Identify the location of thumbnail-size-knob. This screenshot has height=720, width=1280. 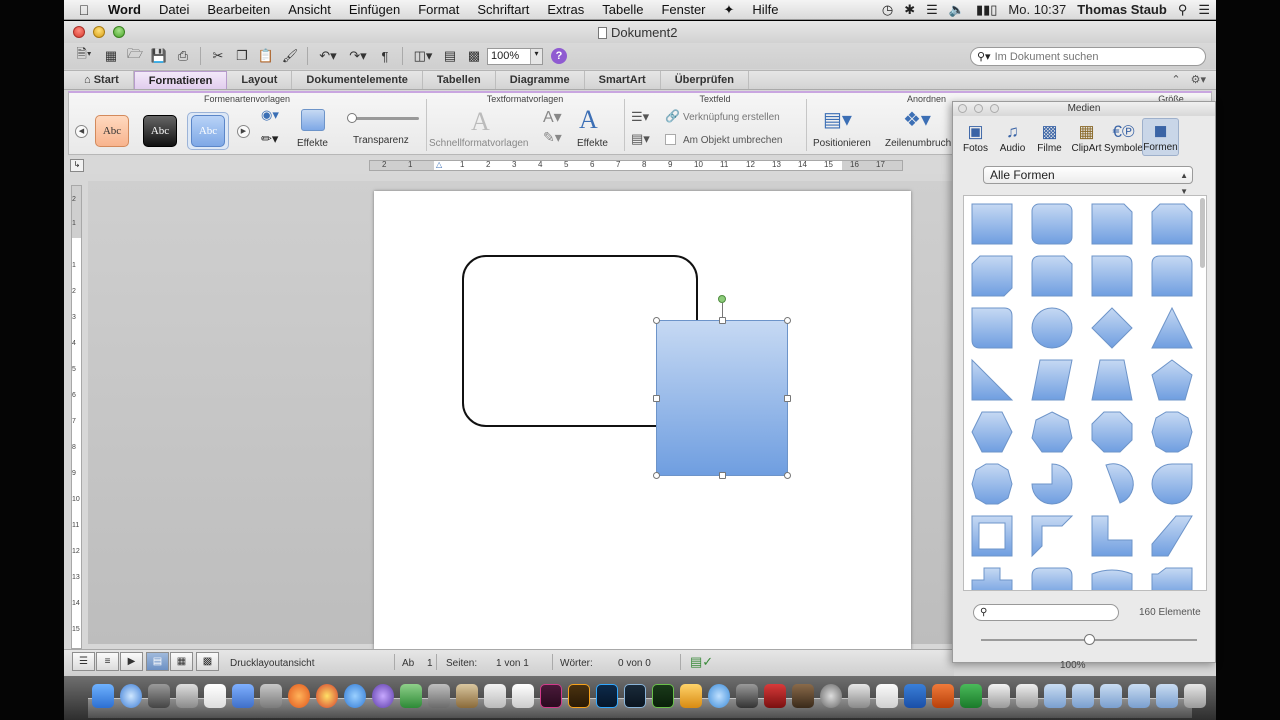
(1089, 639).